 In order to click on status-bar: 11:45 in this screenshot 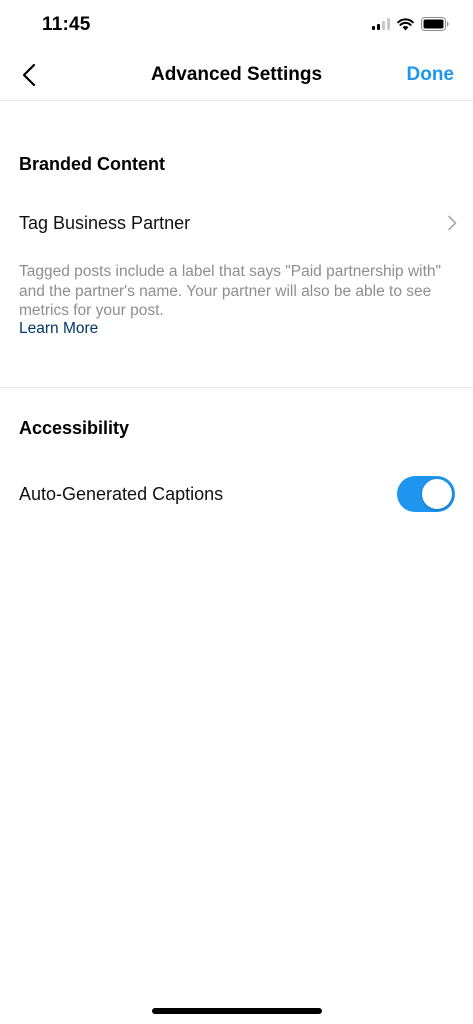, I will do `click(236, 25)`.